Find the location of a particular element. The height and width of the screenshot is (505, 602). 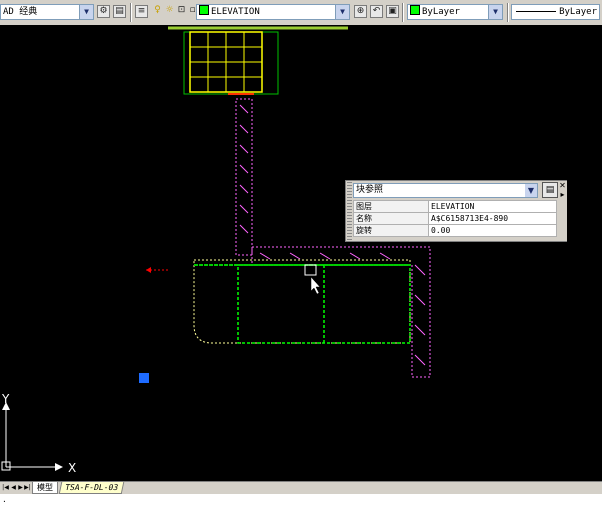

property-key: 图层 is located at coordinates (391, 206).